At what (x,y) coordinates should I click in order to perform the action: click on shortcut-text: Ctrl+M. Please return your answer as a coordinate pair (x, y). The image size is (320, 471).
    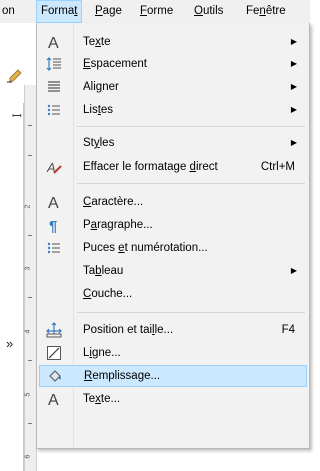
    Looking at the image, I should click on (277, 167).